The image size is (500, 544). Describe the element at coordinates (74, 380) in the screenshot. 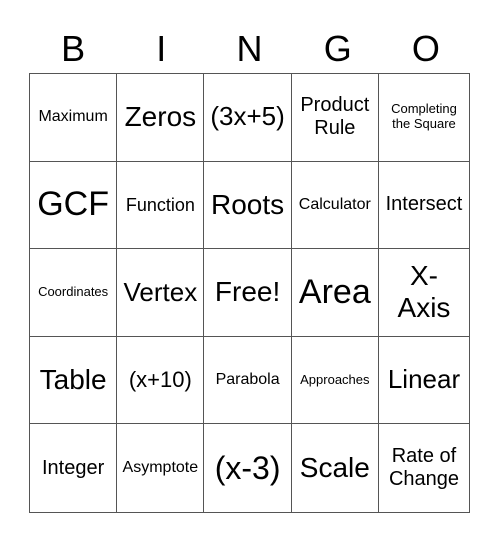

I see `bingo-cell: Table` at that location.